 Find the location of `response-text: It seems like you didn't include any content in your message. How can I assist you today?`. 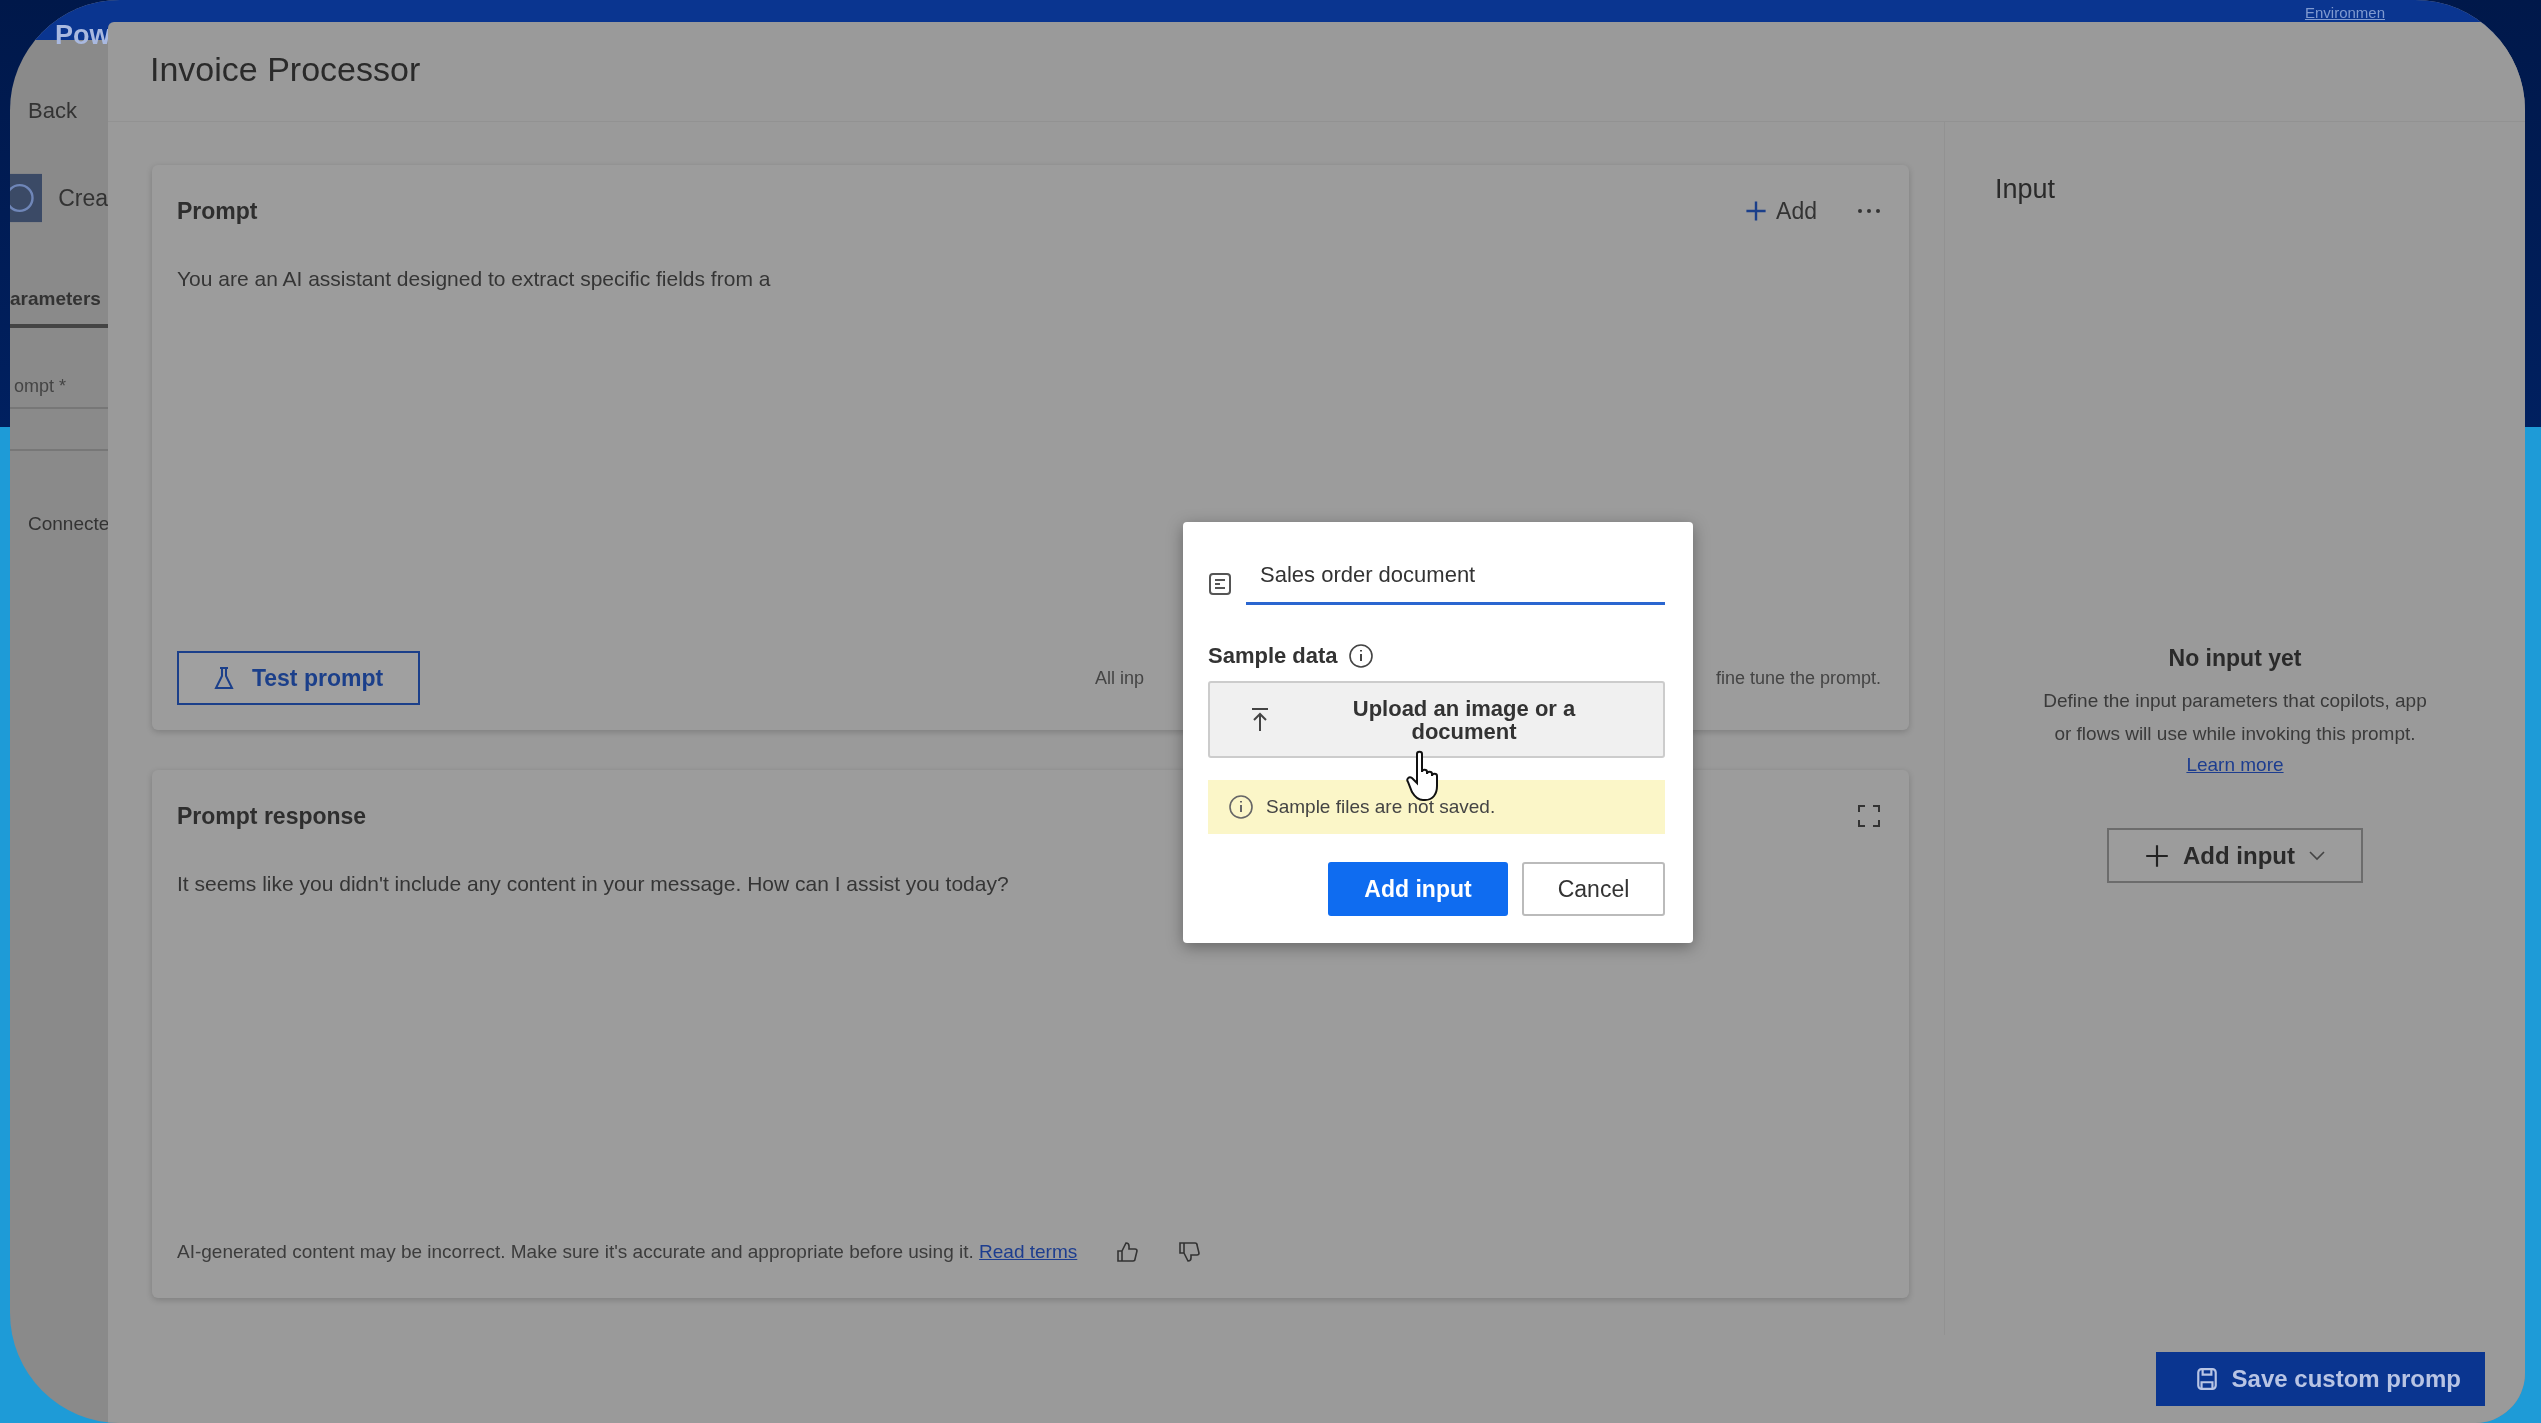

response-text: It seems like you didn't include any content in your message. How can I assist you today? is located at coordinates (593, 884).